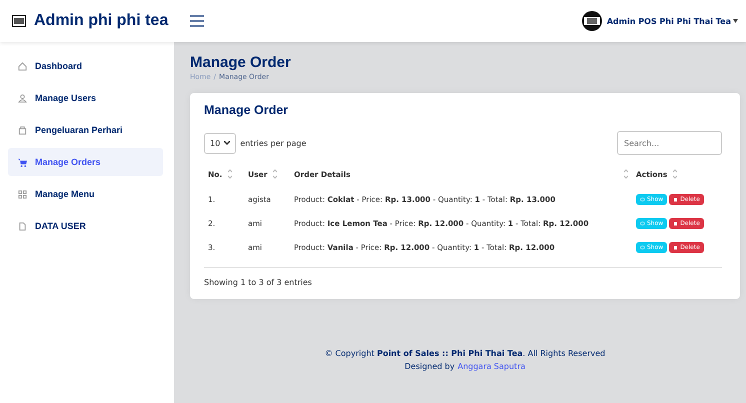 This screenshot has width=746, height=403. Describe the element at coordinates (22, 226) in the screenshot. I see `file-icon` at that location.